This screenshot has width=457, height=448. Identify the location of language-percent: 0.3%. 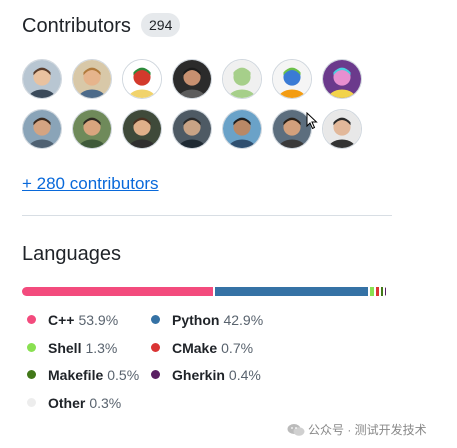
(105, 402).